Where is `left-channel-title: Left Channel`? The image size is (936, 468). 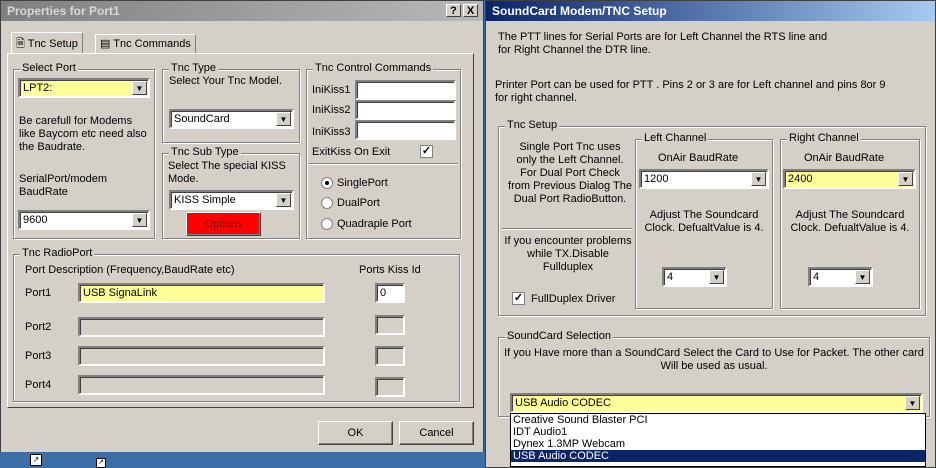
left-channel-title: Left Channel is located at coordinates (675, 138).